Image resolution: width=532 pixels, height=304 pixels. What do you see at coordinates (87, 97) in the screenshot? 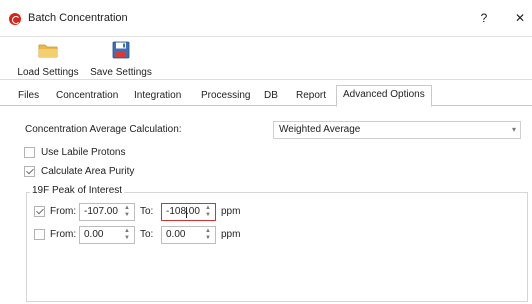
I see `tab-concentration: Concentration` at bounding box center [87, 97].